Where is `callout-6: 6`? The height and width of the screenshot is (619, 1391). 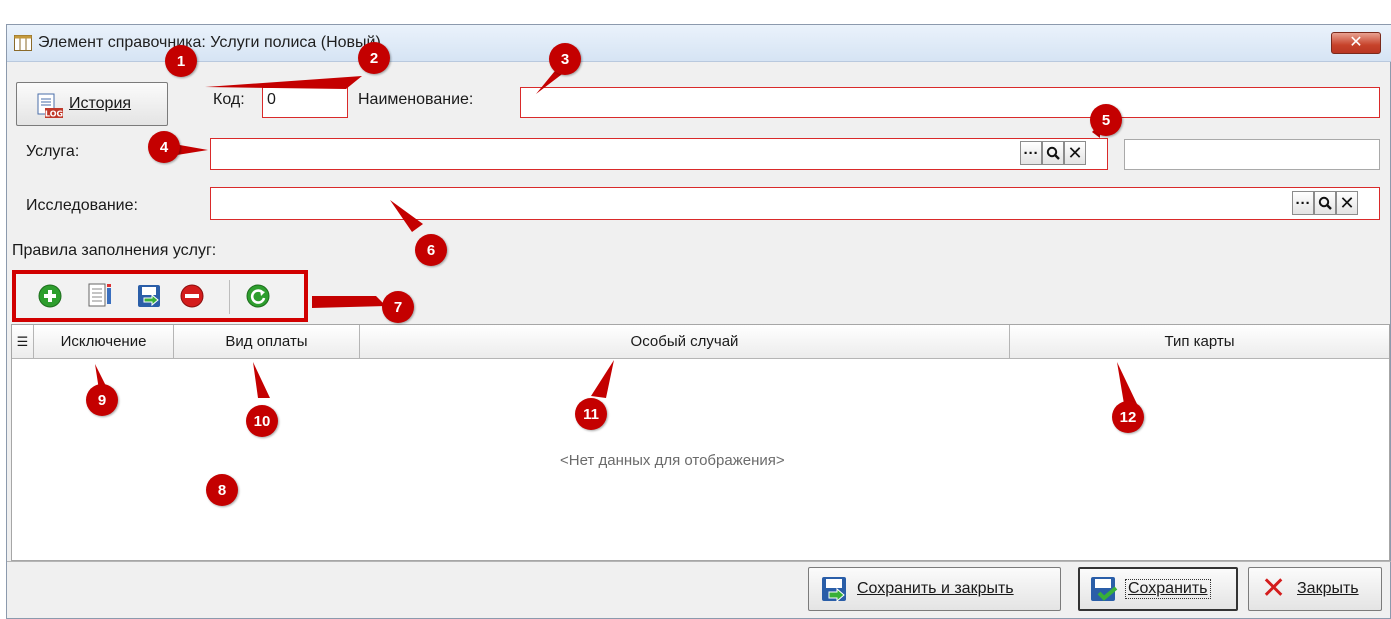 callout-6: 6 is located at coordinates (431, 250).